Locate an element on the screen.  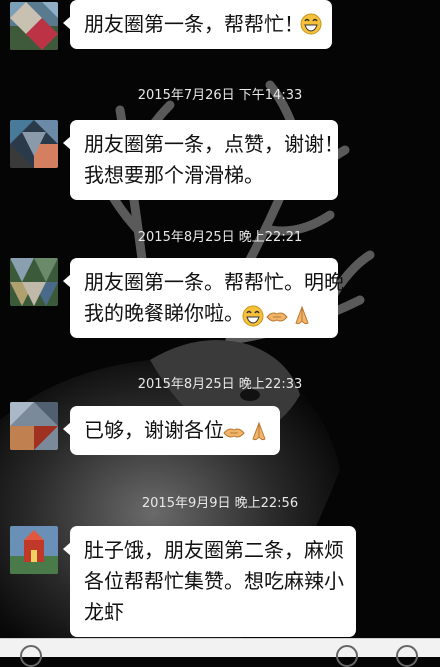
emoji-picker-icon is located at coordinates (347, 656).